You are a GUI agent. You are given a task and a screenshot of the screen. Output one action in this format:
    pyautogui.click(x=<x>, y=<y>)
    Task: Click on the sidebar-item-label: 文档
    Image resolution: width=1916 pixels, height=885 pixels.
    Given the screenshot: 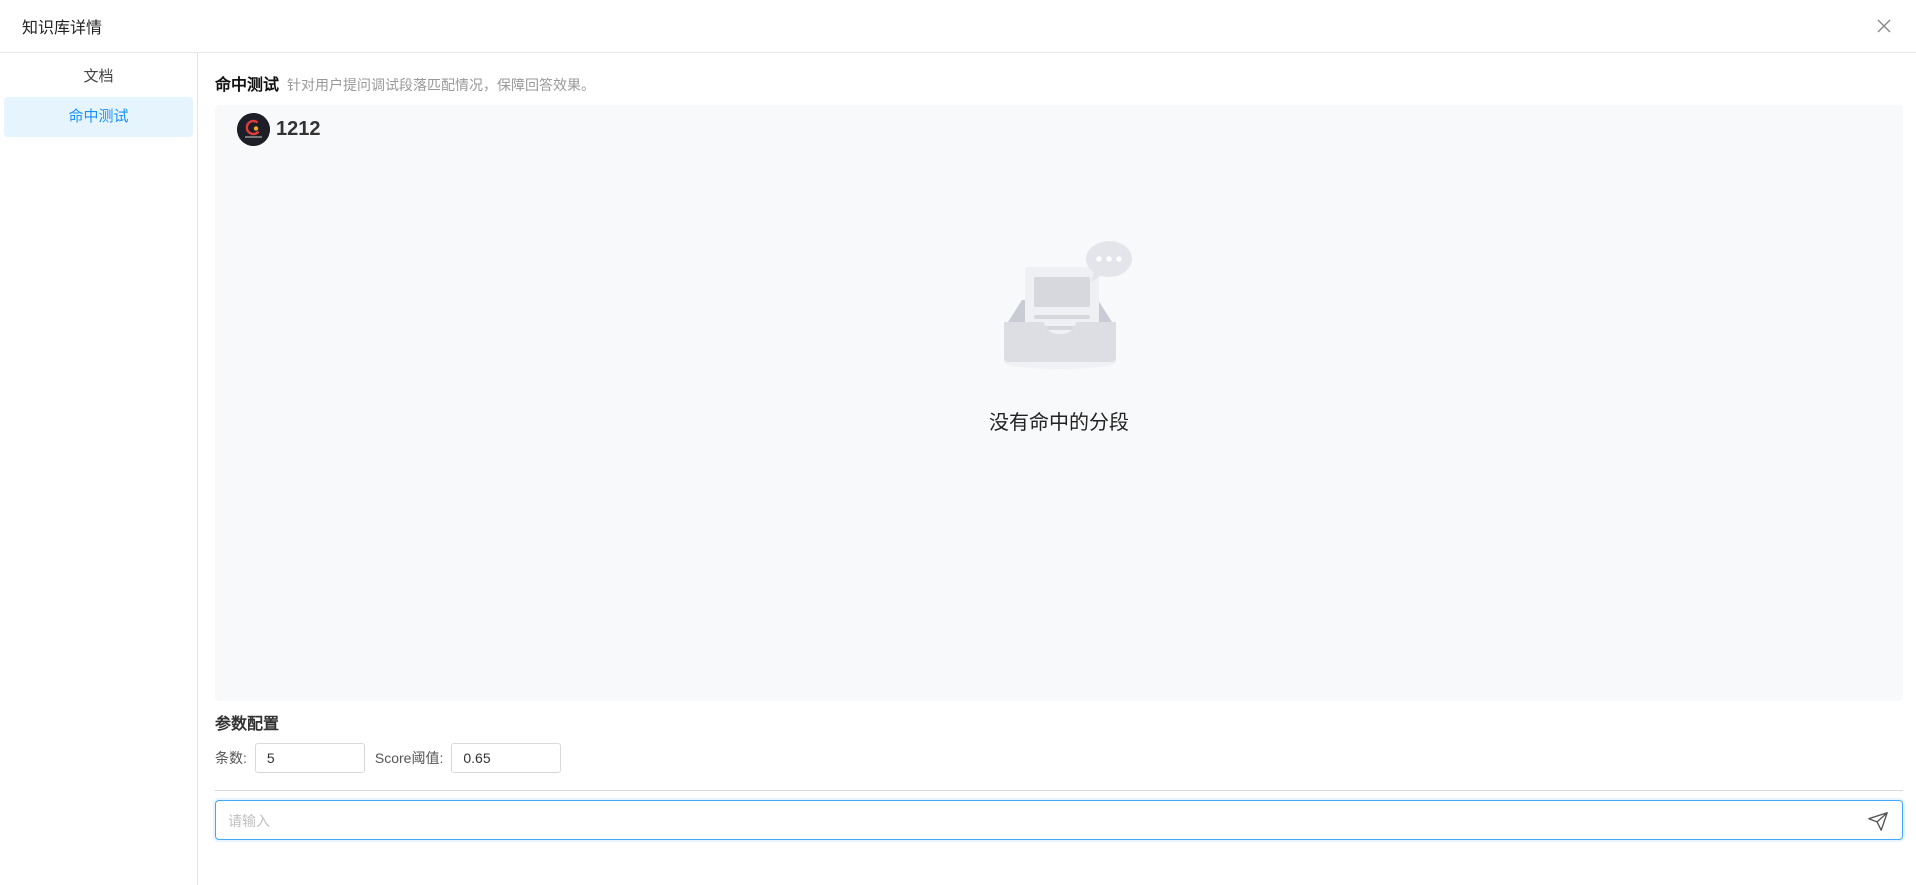 What is the action you would take?
    pyautogui.click(x=98, y=76)
    